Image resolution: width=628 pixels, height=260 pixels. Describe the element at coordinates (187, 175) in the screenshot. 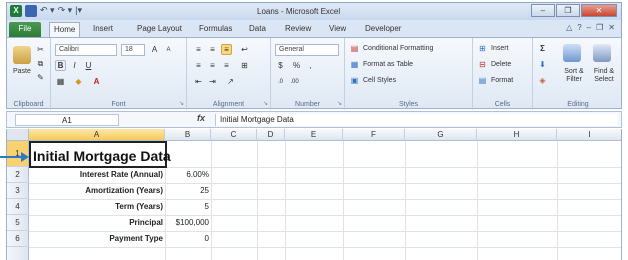

I see `cell-b2: 6.00%` at that location.